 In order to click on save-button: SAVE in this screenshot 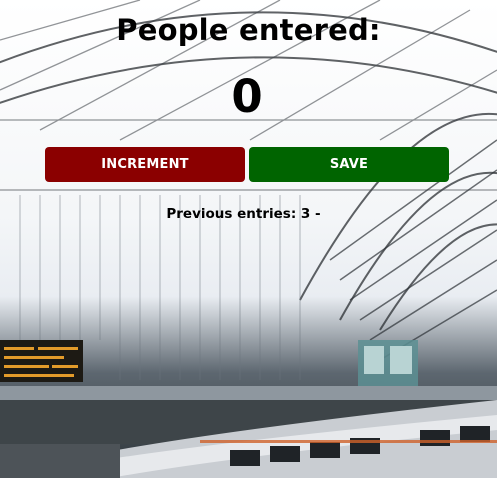, I will do `click(349, 164)`.